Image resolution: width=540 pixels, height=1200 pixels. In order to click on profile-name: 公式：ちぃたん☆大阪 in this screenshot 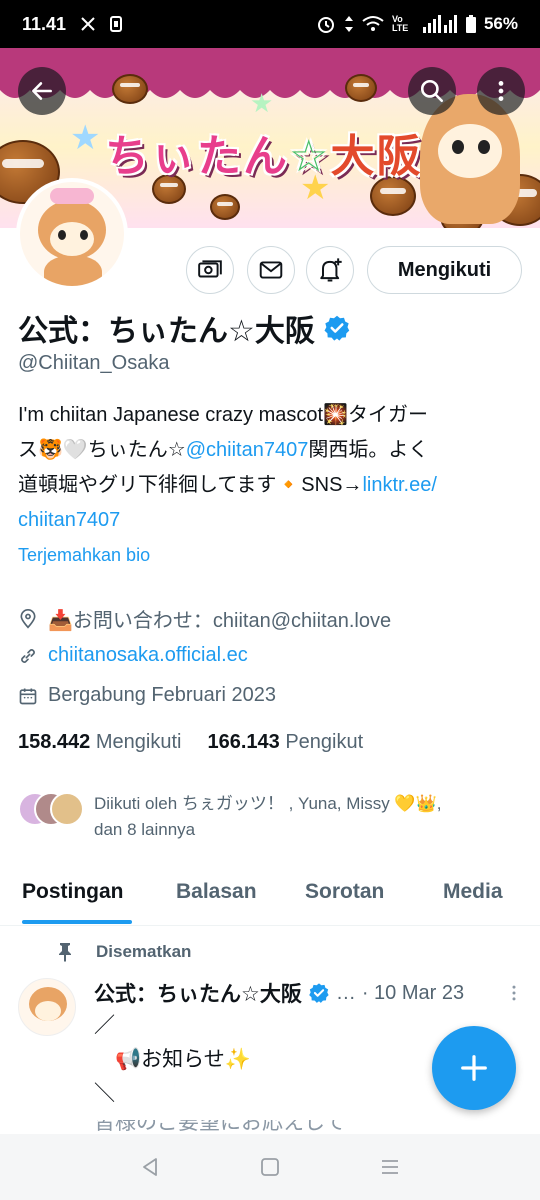, I will do `click(166, 331)`.